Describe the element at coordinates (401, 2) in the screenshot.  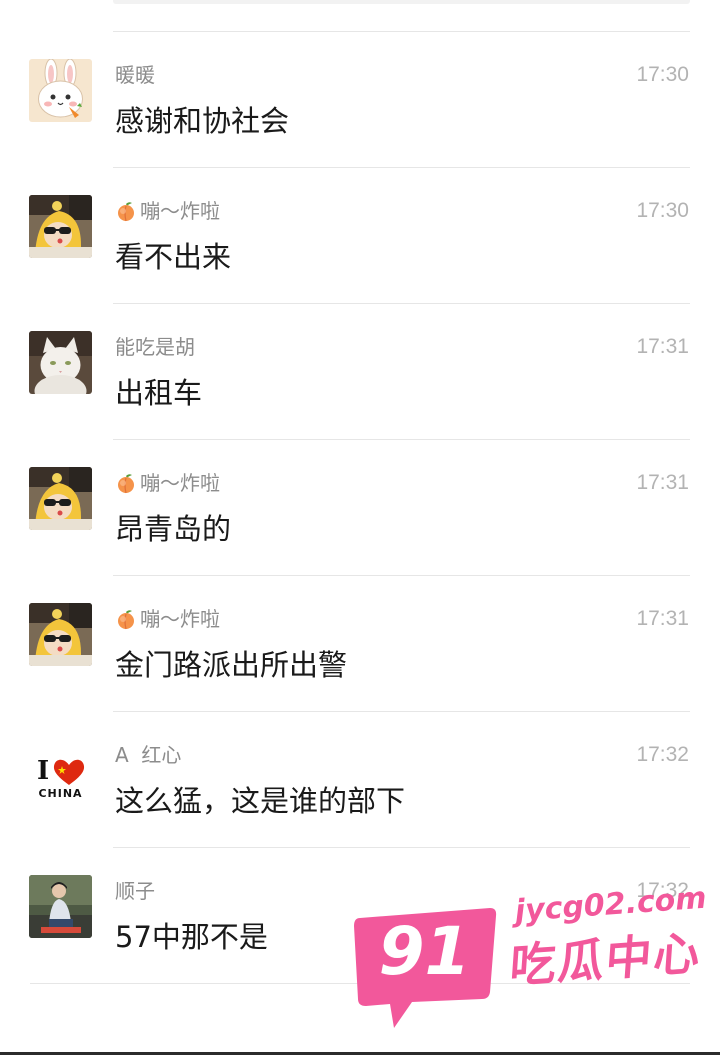
I see `previous-message-edge` at that location.